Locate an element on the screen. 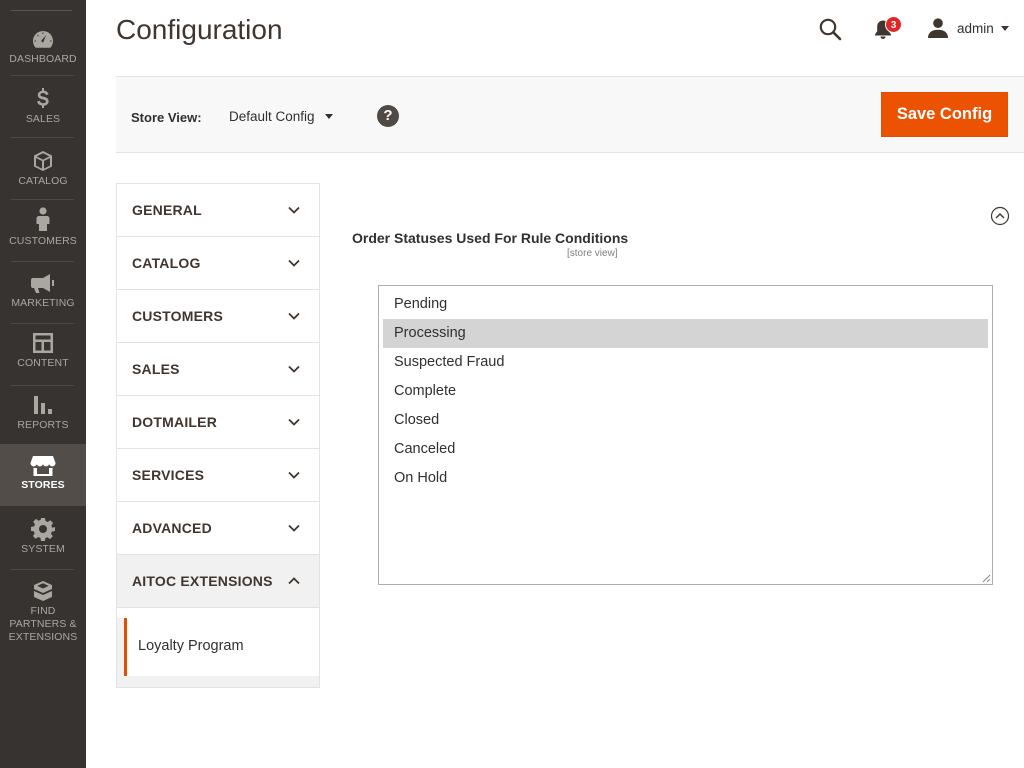 The image size is (1024, 768). nav-stores: STORES is located at coordinates (43, 475).